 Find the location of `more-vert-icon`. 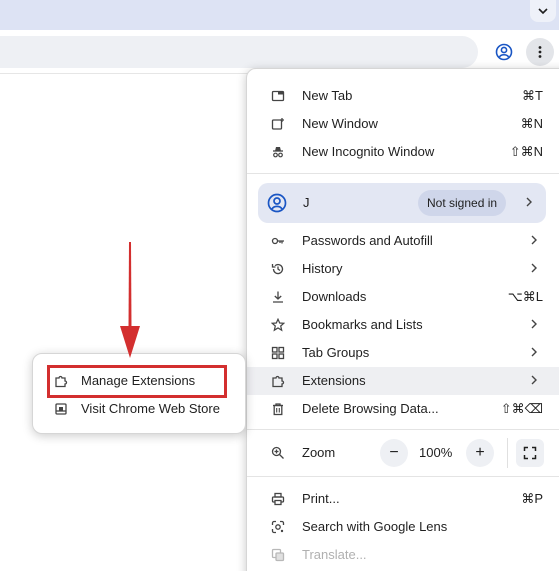

more-vert-icon is located at coordinates (540, 52).